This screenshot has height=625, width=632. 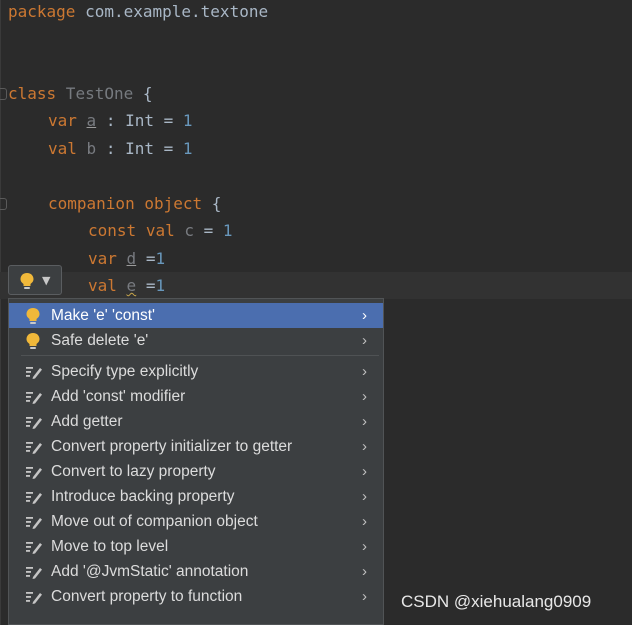 I want to click on menu-item: Safe delete 'e' ›, so click(x=196, y=340).